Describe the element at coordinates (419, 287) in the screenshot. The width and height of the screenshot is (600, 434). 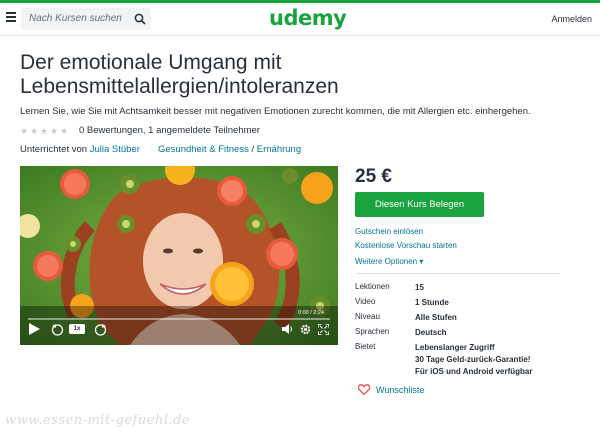
I see `detail-value: 15` at that location.